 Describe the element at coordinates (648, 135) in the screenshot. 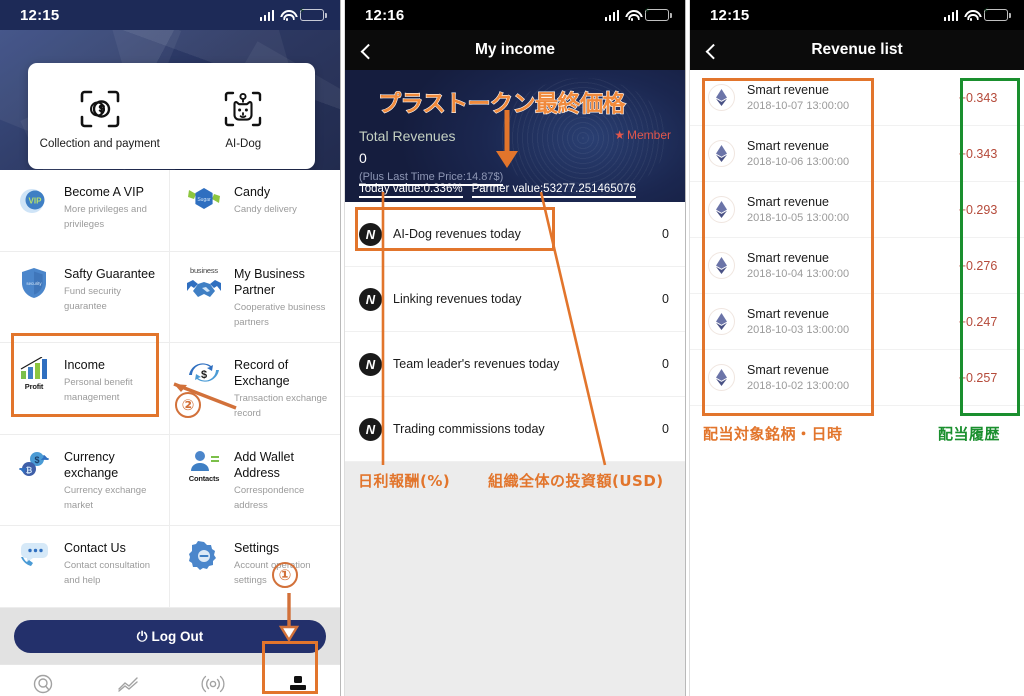

I see `member-label: Member` at that location.